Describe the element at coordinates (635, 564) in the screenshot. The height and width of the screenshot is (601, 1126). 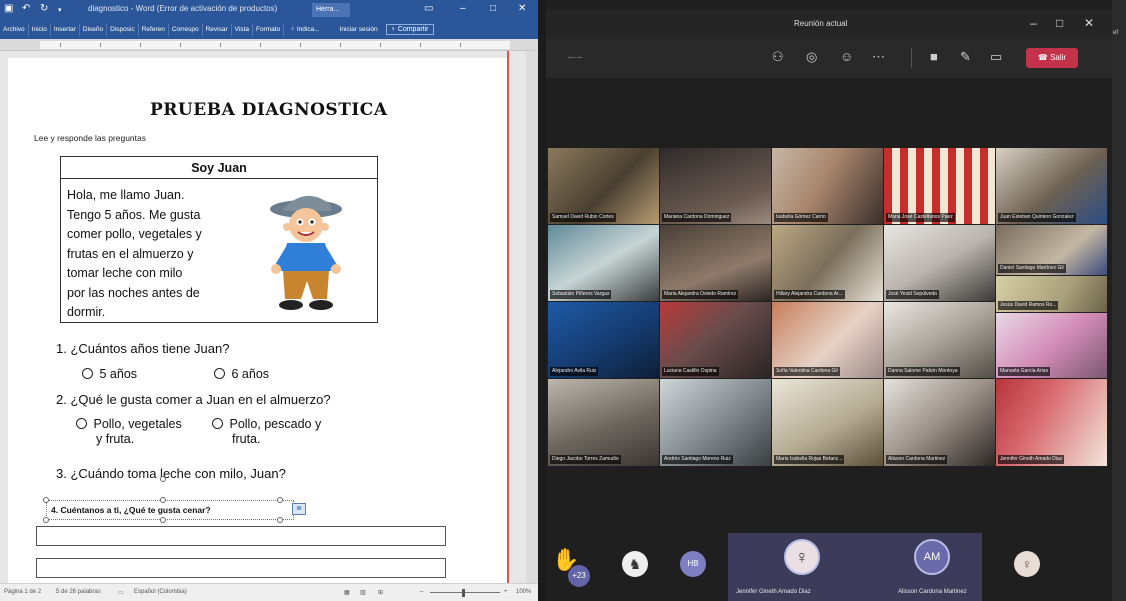
I see `participant-avatar: ♞` at that location.